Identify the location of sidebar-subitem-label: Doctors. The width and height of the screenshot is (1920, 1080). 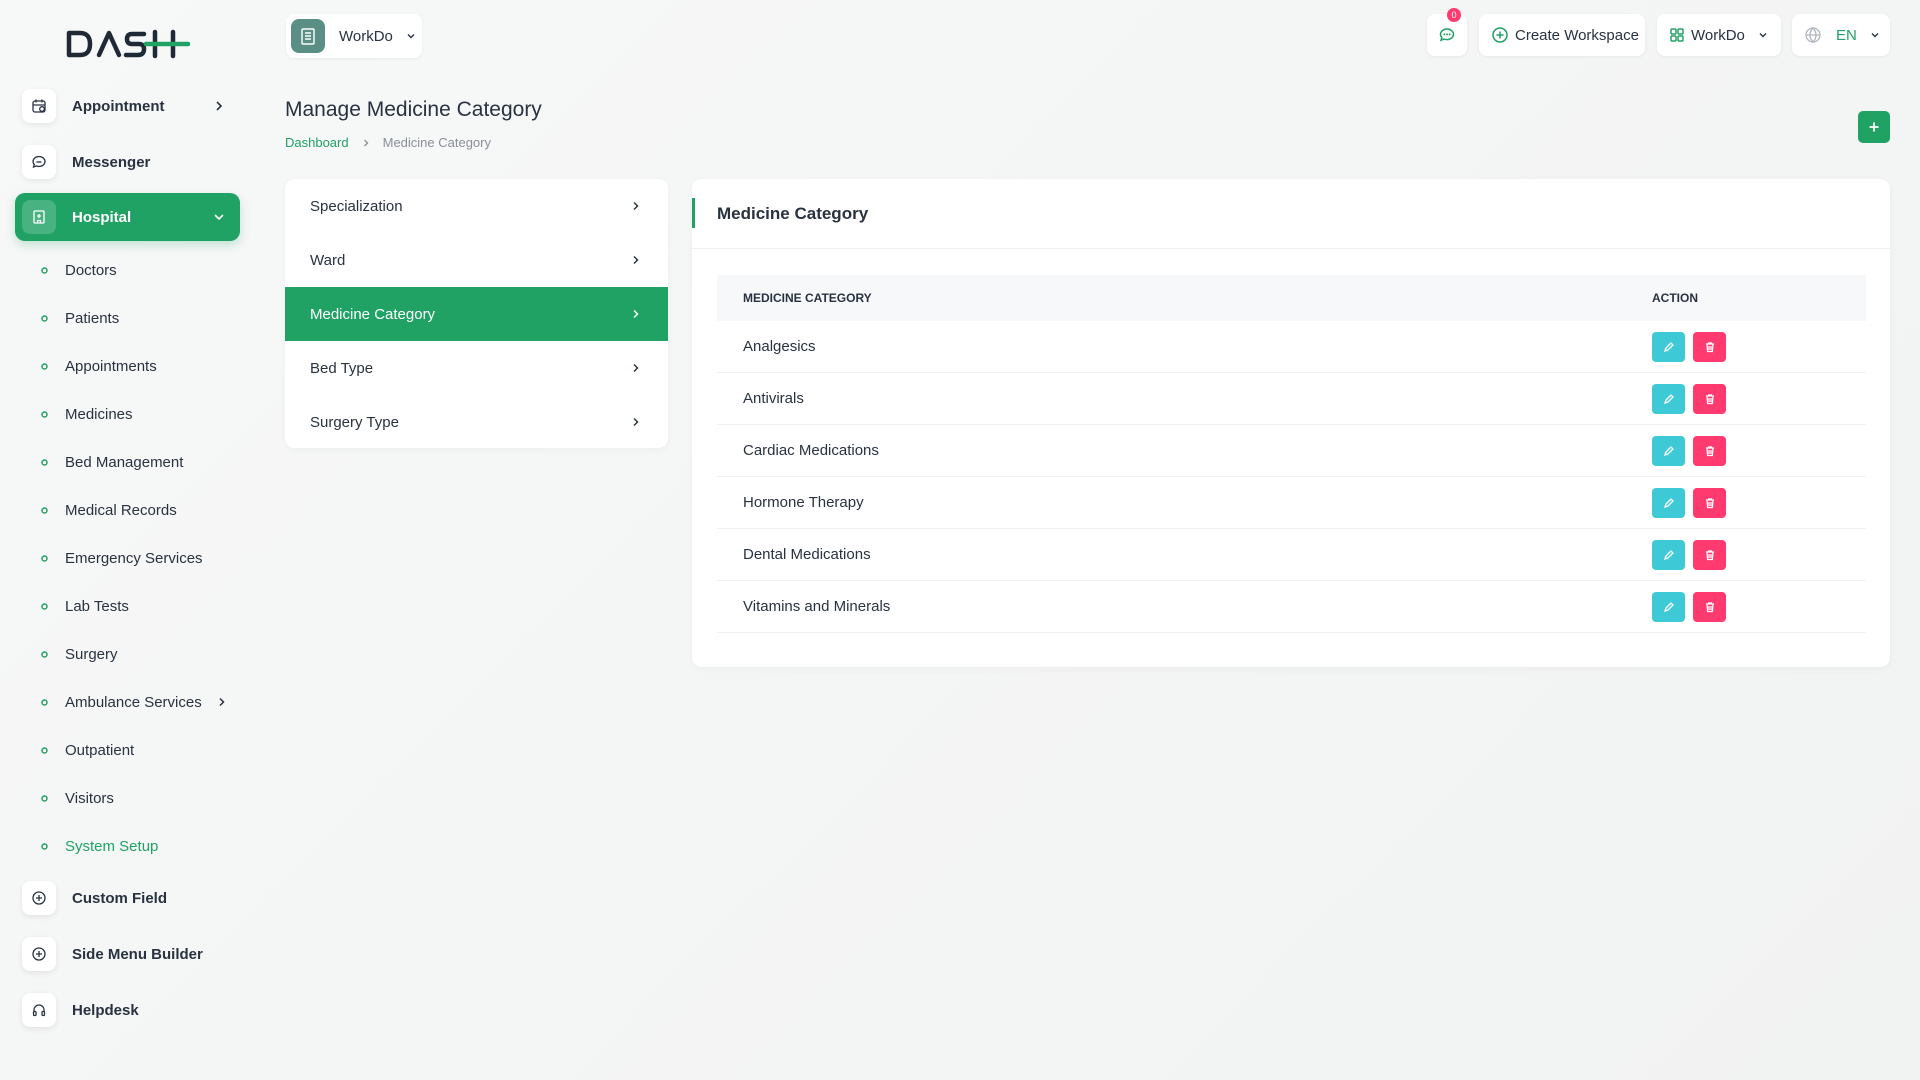
(91, 270).